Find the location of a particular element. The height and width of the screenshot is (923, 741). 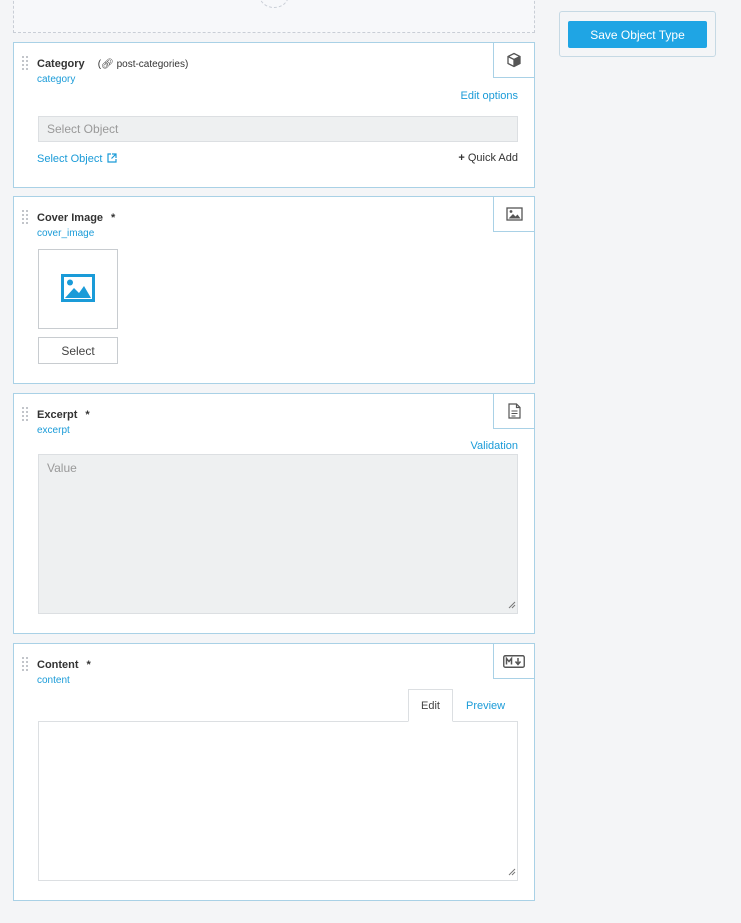

field-name: Category is located at coordinates (61, 64).